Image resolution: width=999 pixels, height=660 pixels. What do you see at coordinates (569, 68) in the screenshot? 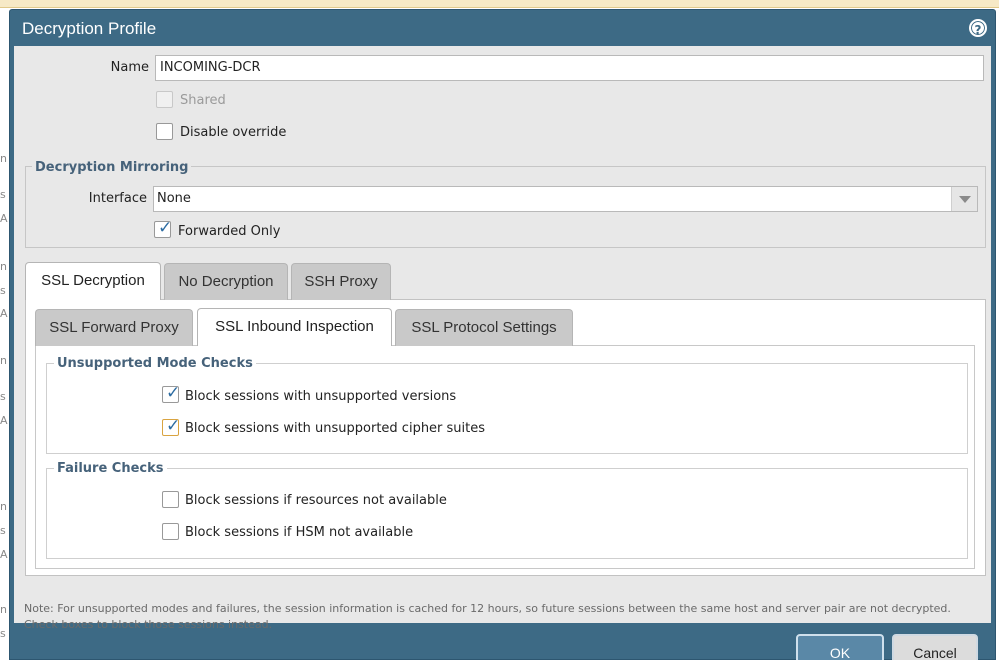
I see `name-input: INCOMING-DCR` at bounding box center [569, 68].